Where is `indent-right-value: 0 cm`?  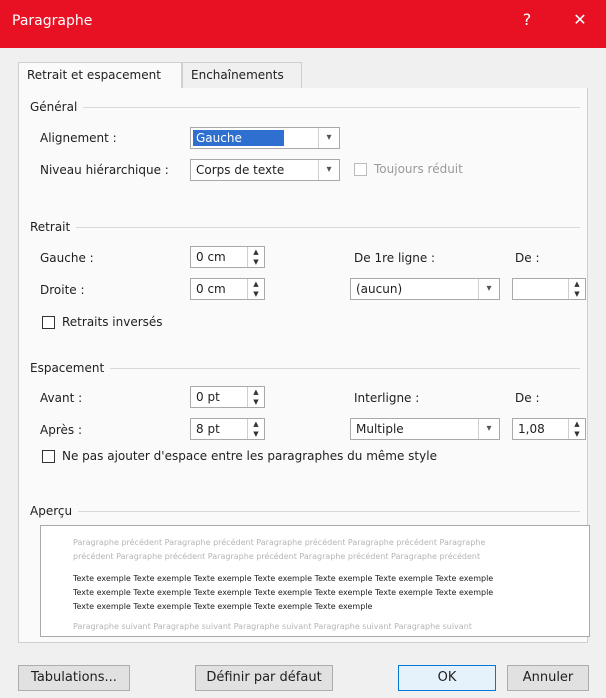
indent-right-value: 0 cm is located at coordinates (211, 289).